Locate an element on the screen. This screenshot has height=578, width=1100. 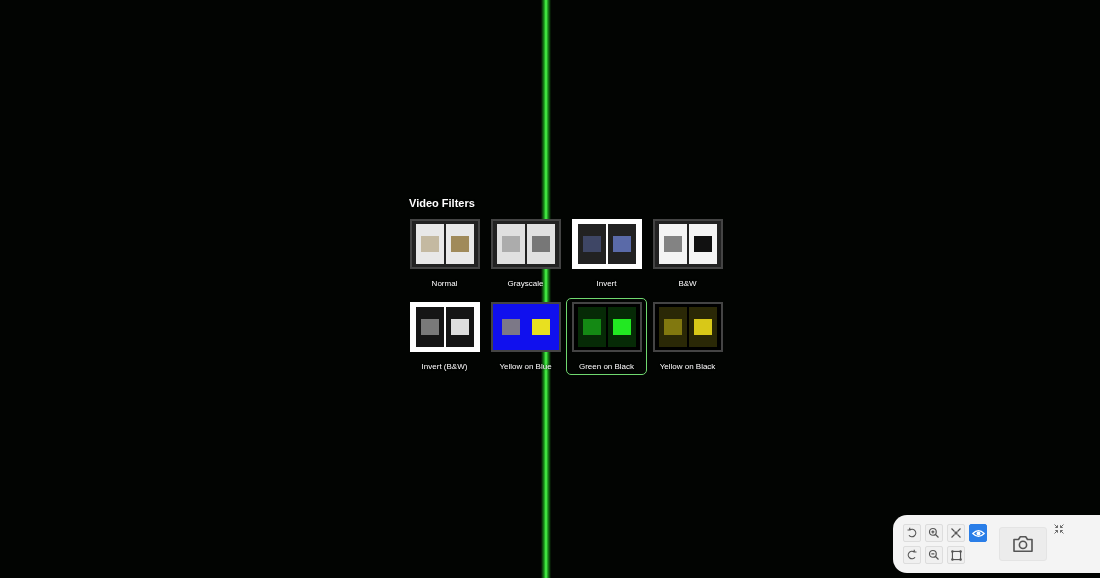
fit-button is located at coordinates (956, 533).